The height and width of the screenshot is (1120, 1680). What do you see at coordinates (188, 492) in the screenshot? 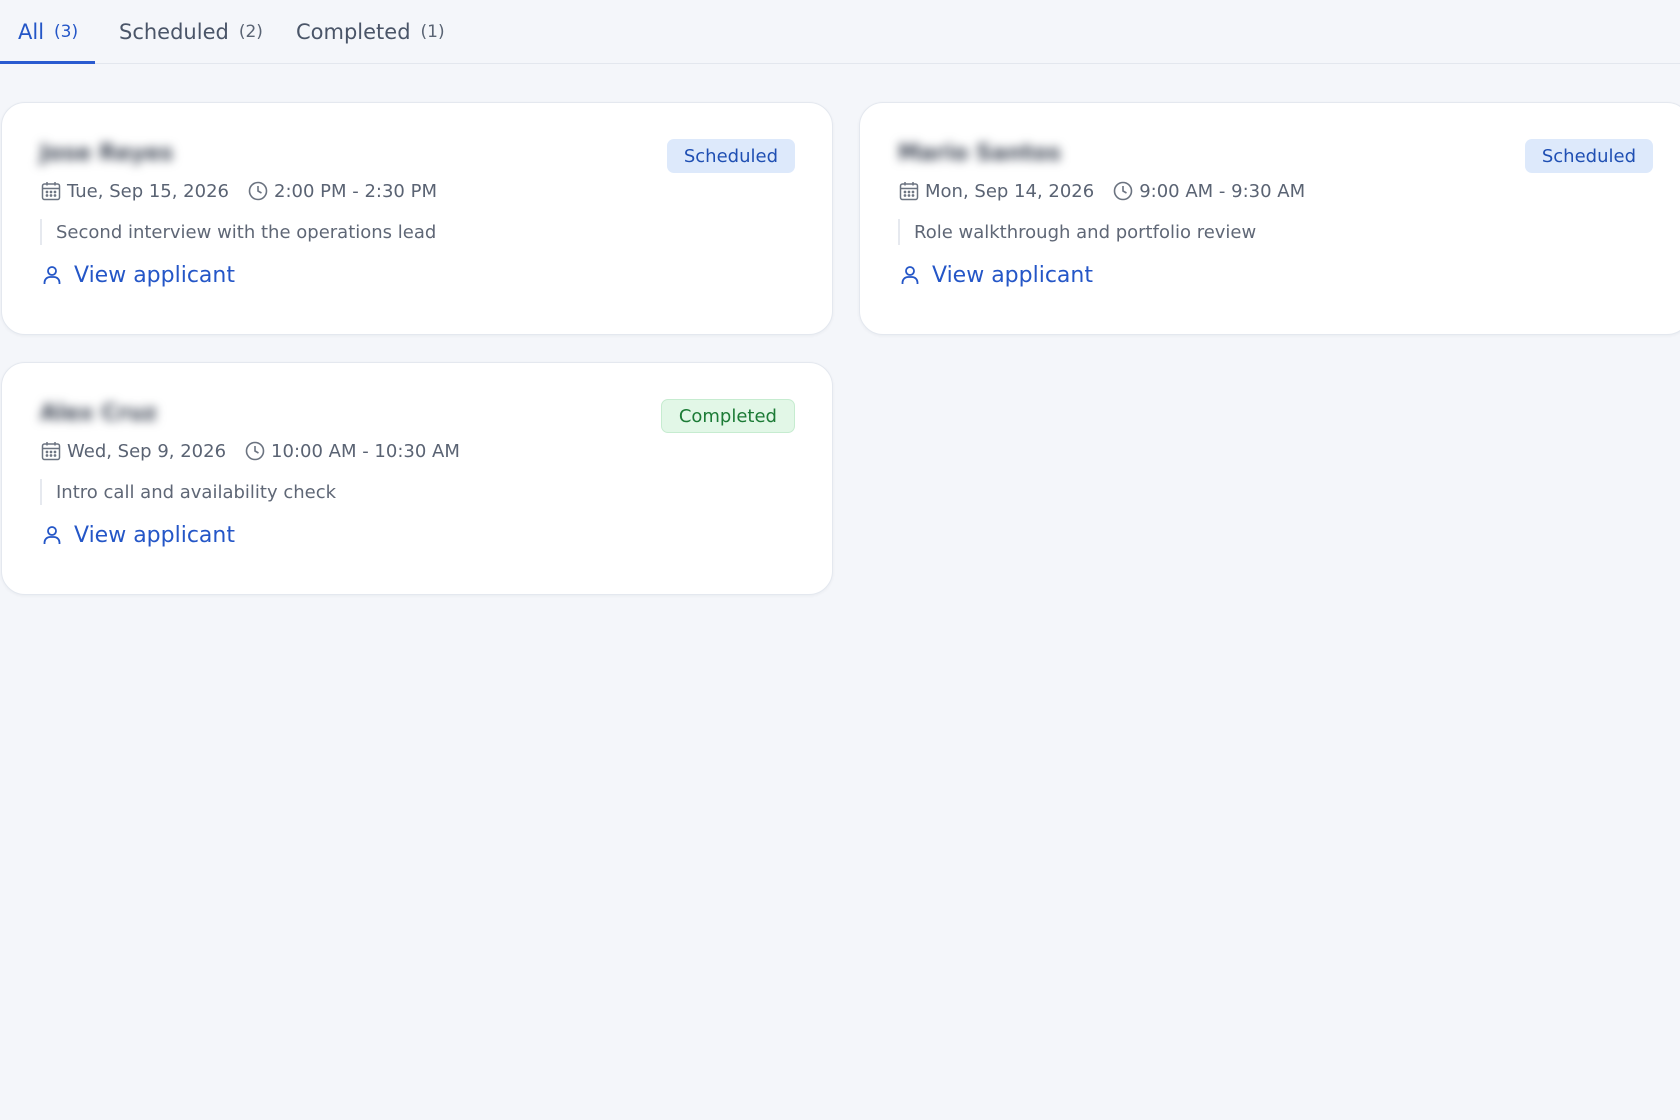
I see `interview-note: Intro call and availability check` at bounding box center [188, 492].